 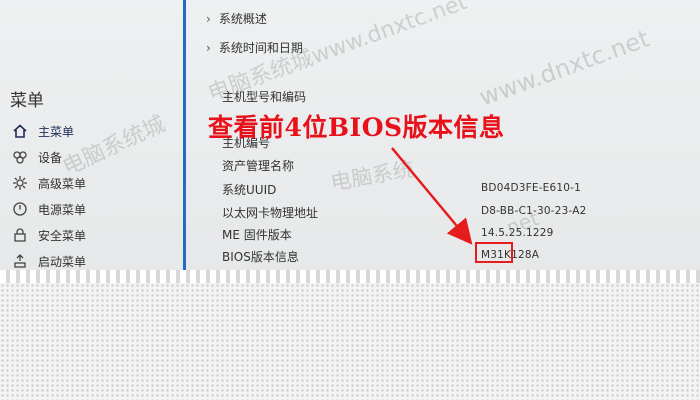 I want to click on bios-version-highlight-box, so click(x=494, y=252).